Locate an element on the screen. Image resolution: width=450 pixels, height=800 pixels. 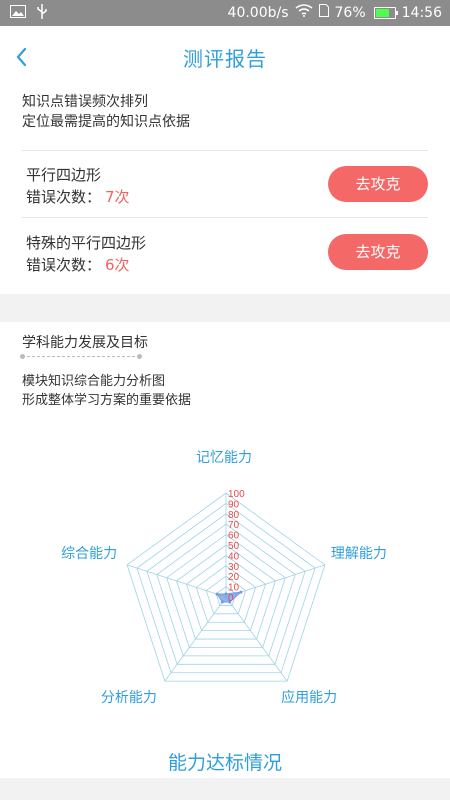
sim-icon is located at coordinates (323, 12).